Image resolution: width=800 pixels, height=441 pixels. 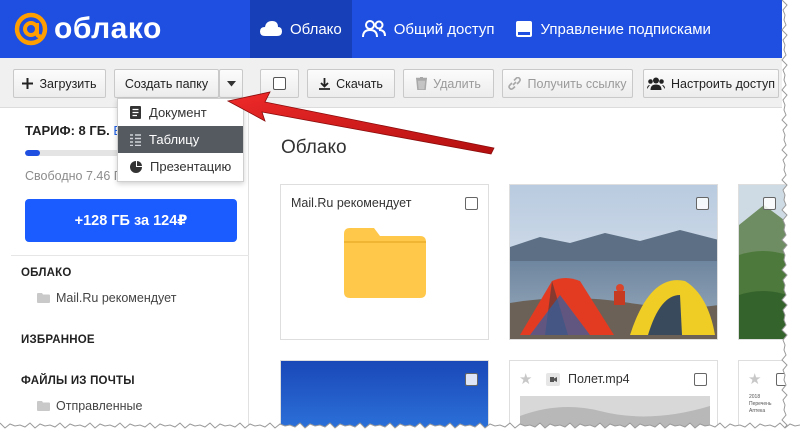 I want to click on file-card-folder: Mail.Ru рекомендует, so click(x=384, y=262).